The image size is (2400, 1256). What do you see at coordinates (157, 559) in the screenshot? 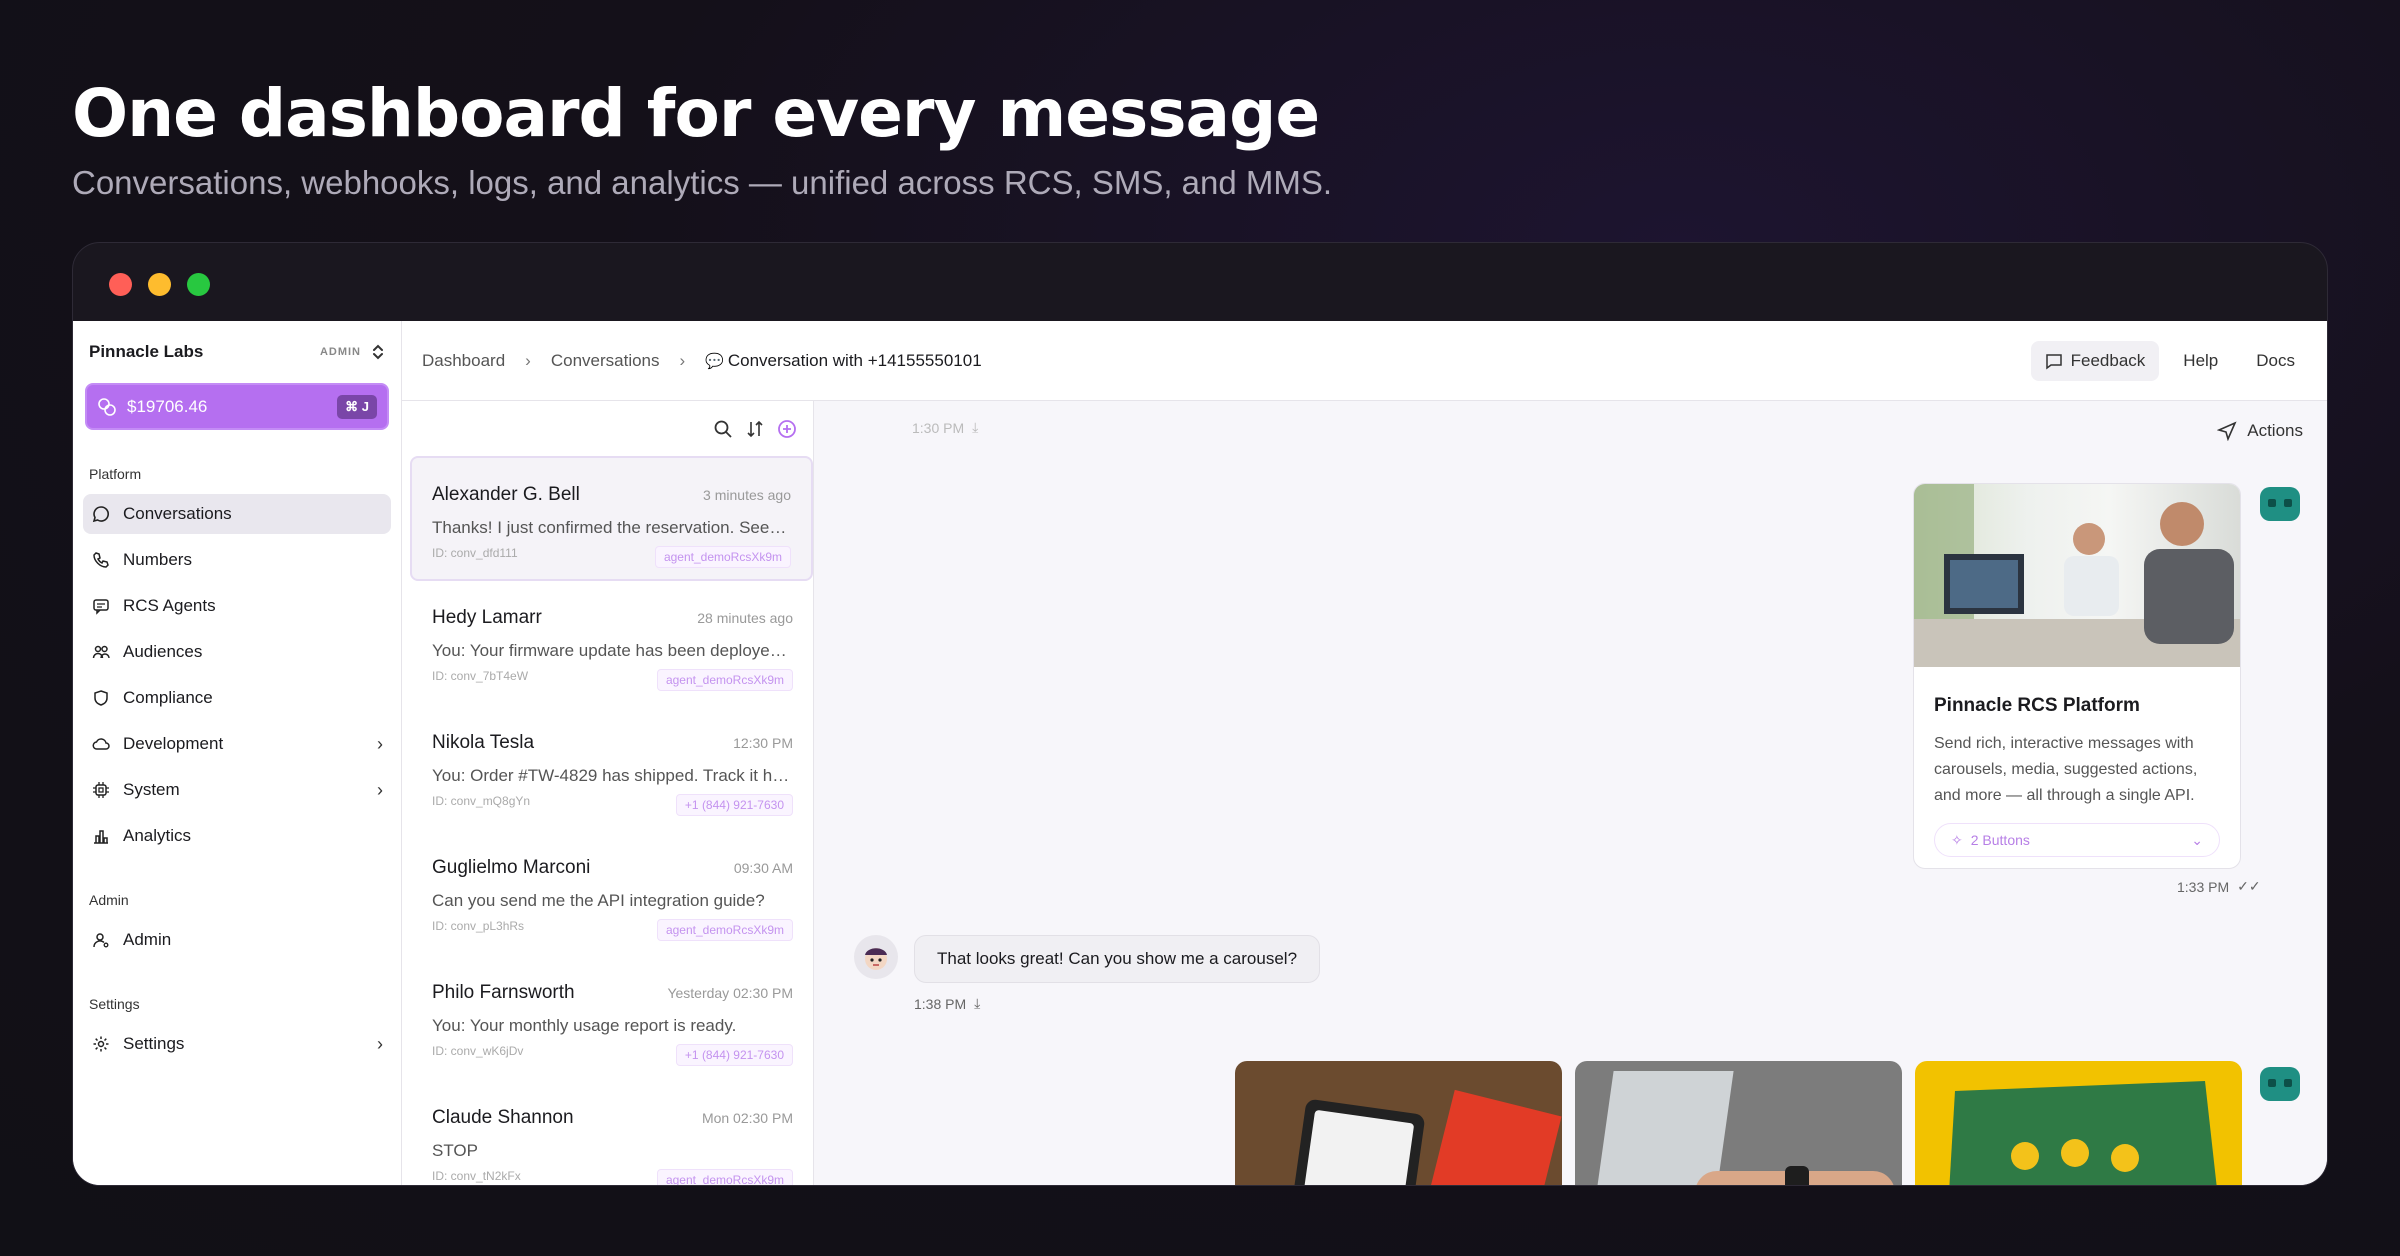
I see `sidebar-item-label: Numbers` at bounding box center [157, 559].